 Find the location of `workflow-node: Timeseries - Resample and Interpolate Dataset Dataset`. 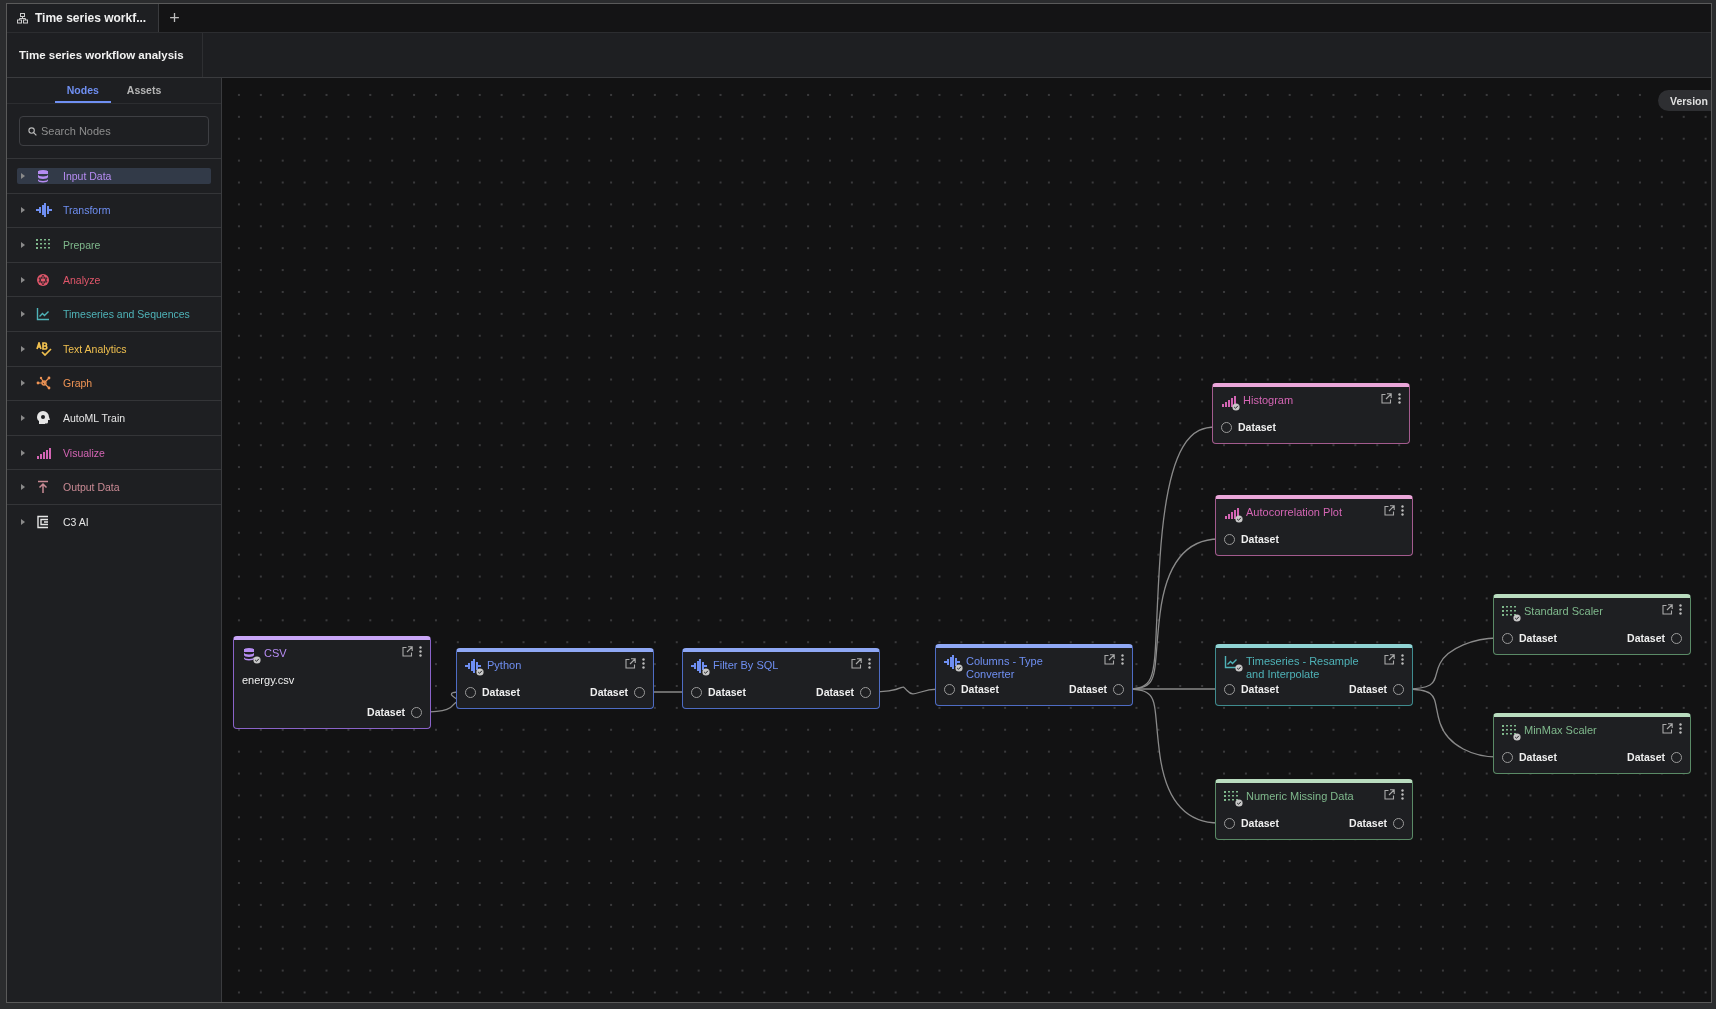

workflow-node: Timeseries - Resample and Interpolate Dataset Dataset is located at coordinates (1314, 675).